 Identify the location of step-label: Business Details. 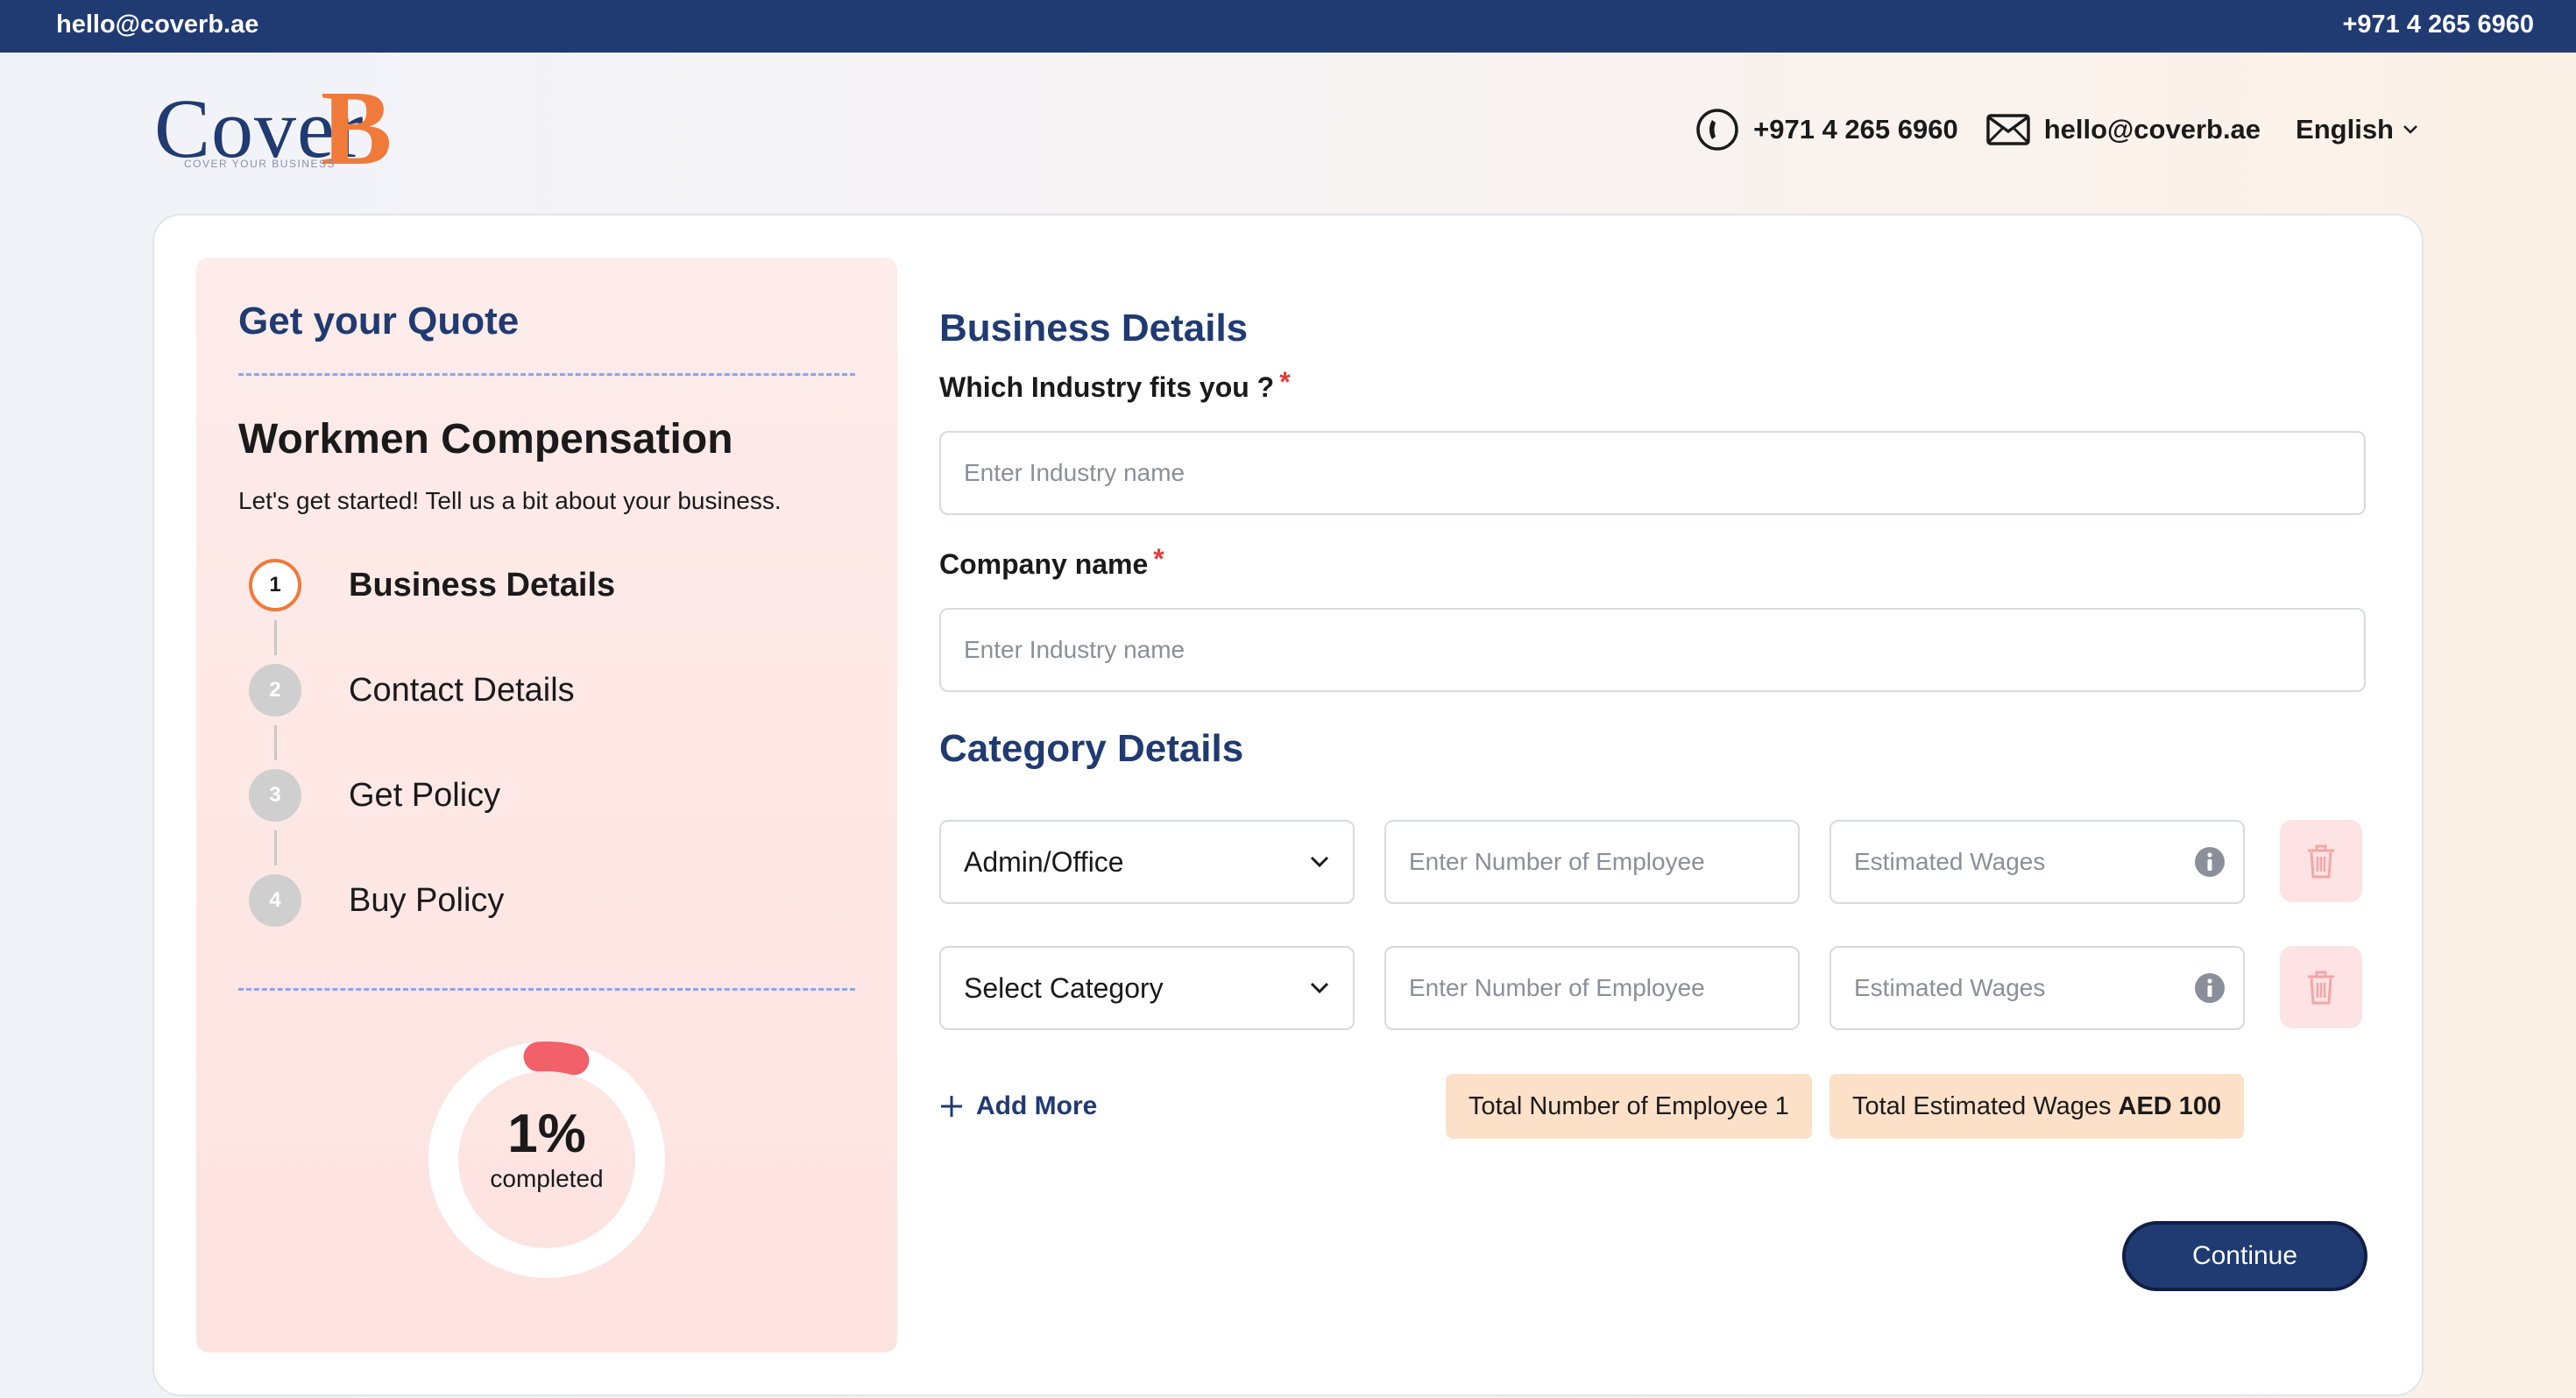
(482, 585).